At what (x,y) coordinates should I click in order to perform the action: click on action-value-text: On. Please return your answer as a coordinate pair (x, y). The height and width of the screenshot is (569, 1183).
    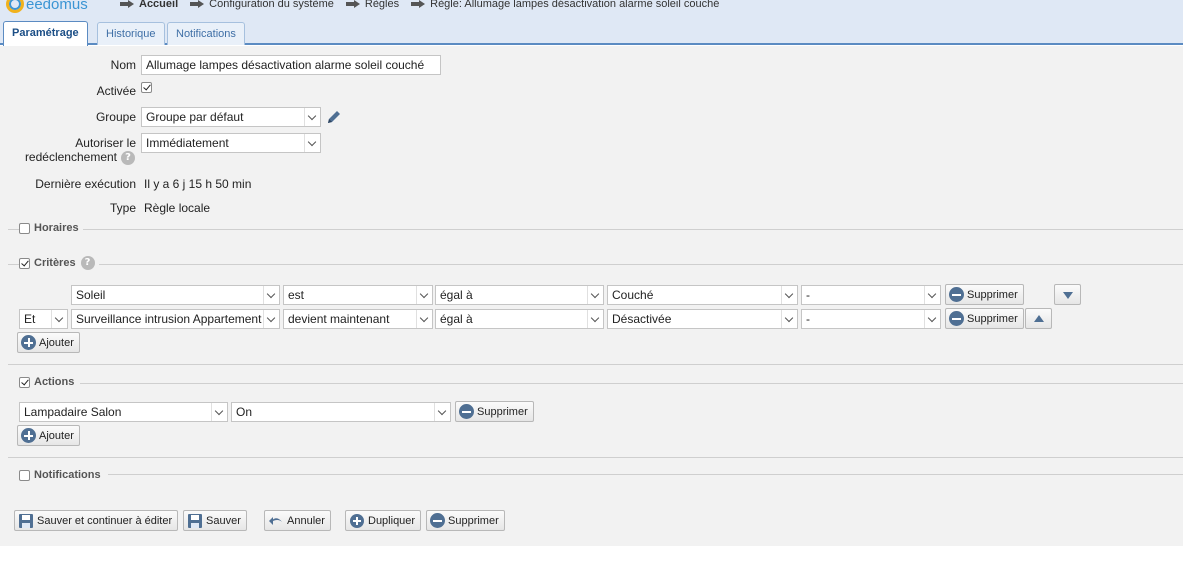
    Looking at the image, I should click on (244, 412).